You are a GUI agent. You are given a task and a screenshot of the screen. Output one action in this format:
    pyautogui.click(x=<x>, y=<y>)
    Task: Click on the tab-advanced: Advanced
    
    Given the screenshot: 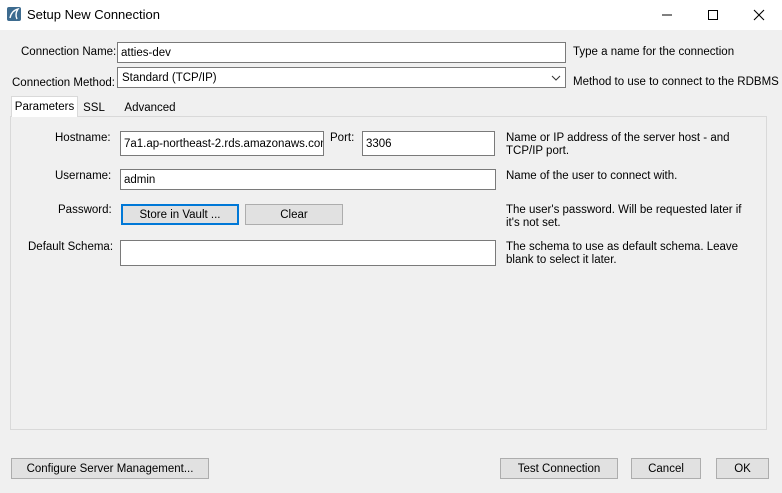 What is the action you would take?
    pyautogui.click(x=150, y=107)
    